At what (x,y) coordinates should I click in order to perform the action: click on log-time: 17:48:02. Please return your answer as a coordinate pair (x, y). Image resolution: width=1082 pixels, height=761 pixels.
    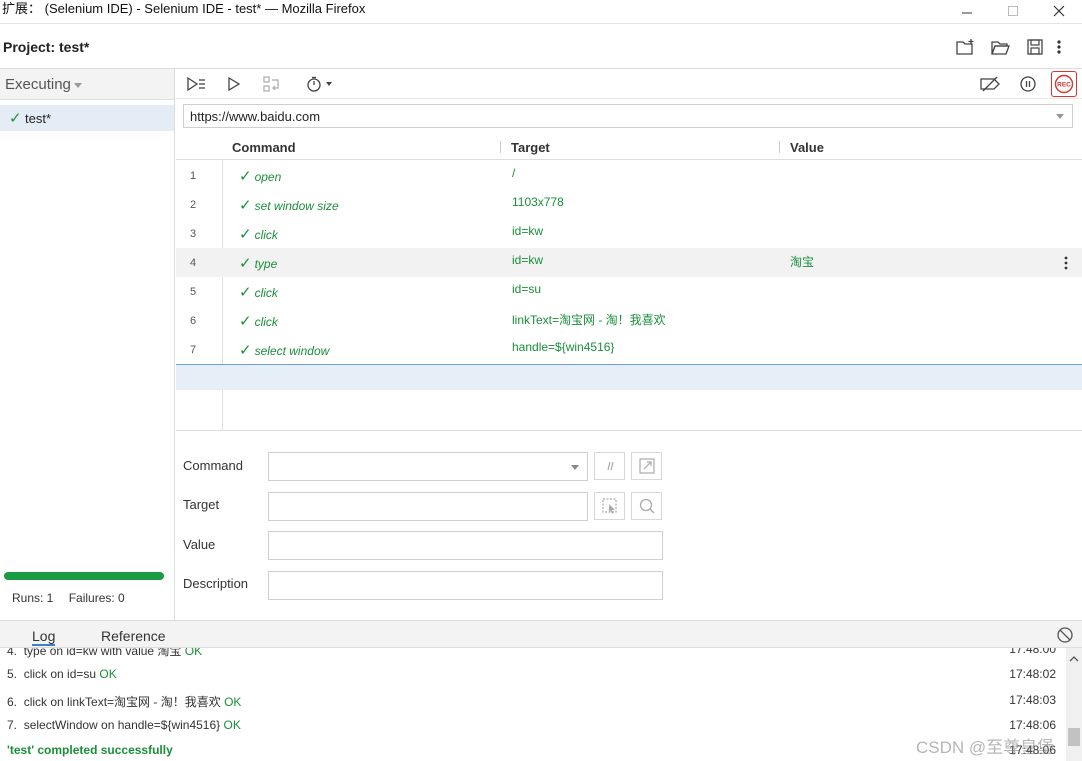
    Looking at the image, I should click on (1032, 674).